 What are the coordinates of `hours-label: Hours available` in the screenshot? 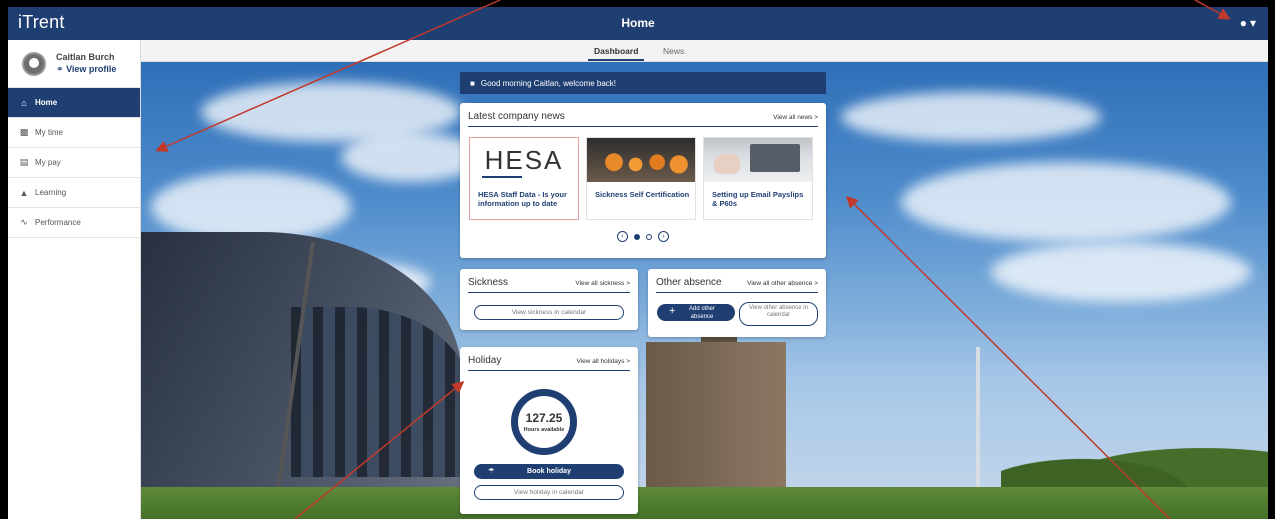 It's located at (544, 430).